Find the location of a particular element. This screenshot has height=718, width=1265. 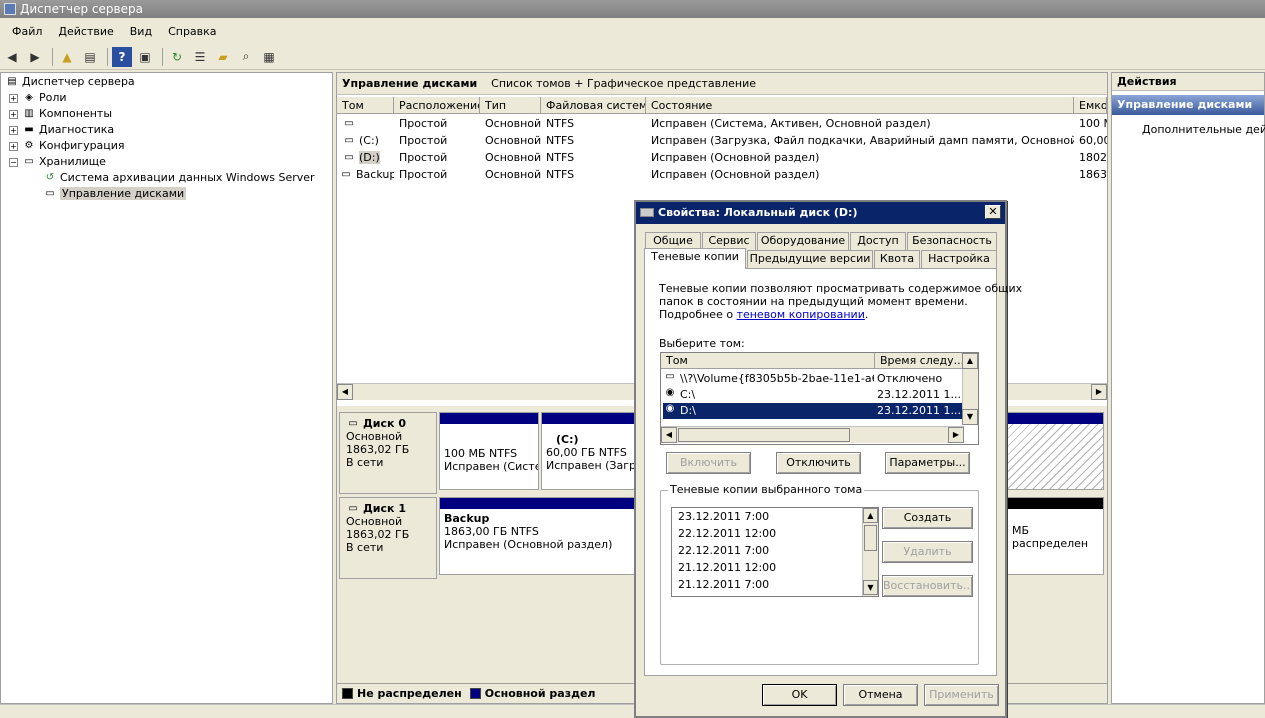

delete-button: Удалить is located at coordinates (927, 552).